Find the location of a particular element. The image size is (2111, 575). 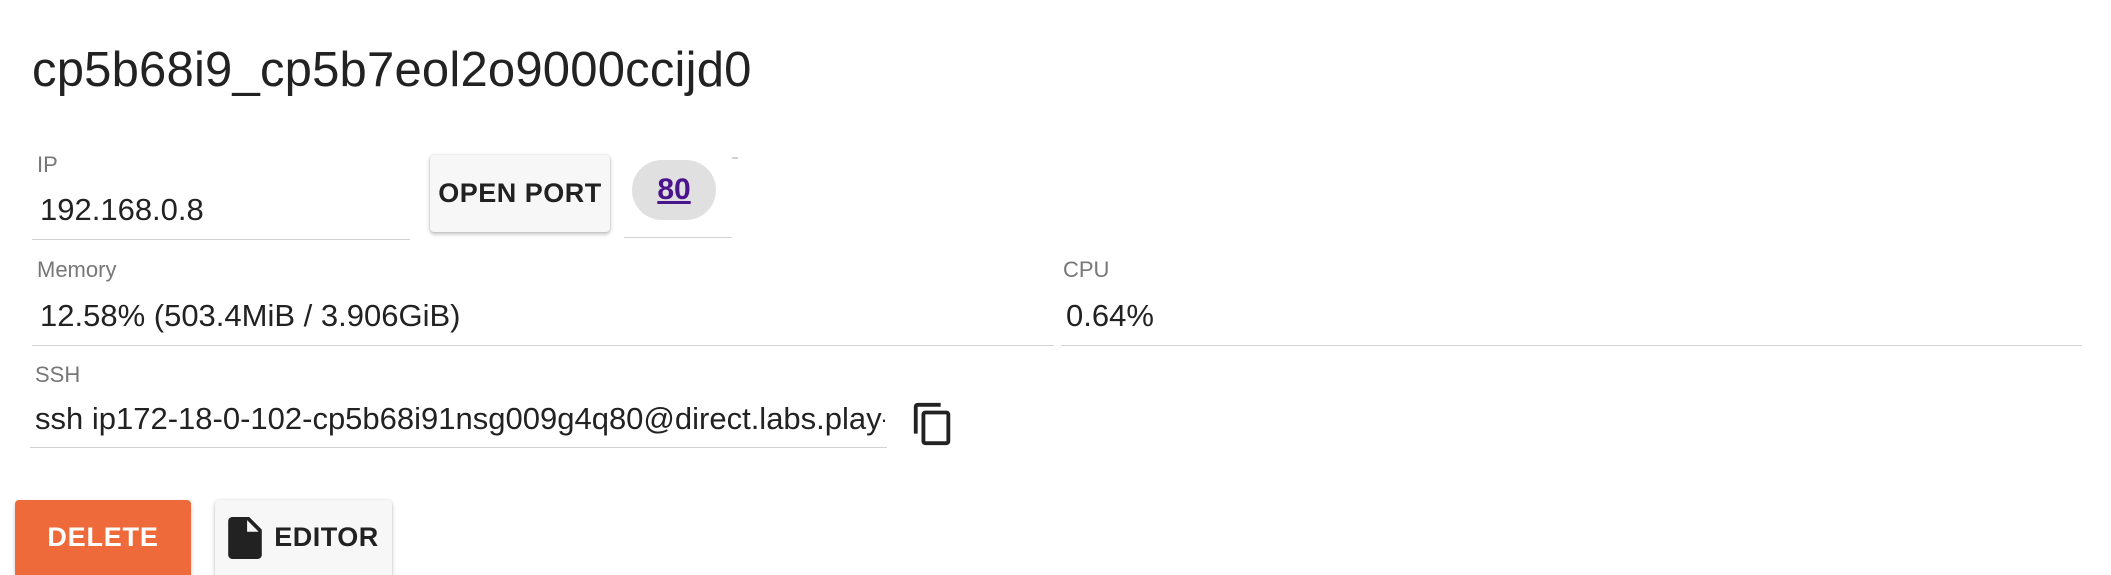

cpu-value: 0.64% is located at coordinates (1110, 315).